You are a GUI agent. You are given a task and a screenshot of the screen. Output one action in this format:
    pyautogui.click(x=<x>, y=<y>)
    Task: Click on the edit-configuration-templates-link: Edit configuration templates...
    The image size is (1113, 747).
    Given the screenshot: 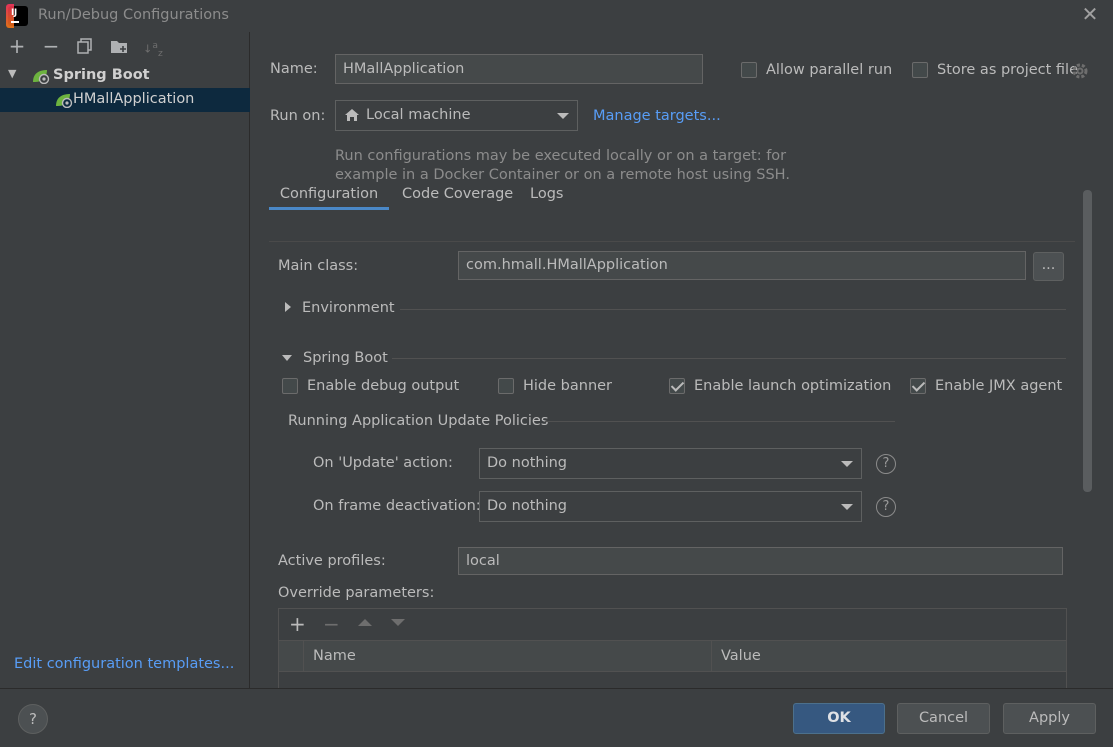 What is the action you would take?
    pyautogui.click(x=124, y=664)
    